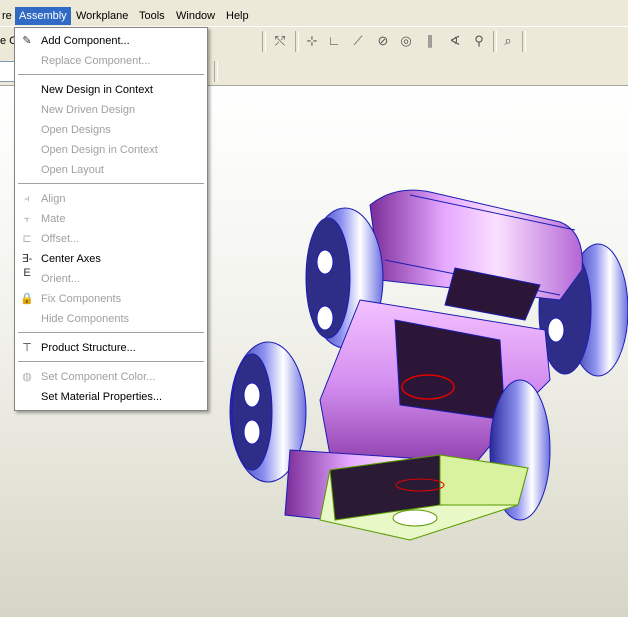 This screenshot has width=628, height=617. I want to click on fix-icon: ⚲, so click(479, 41).